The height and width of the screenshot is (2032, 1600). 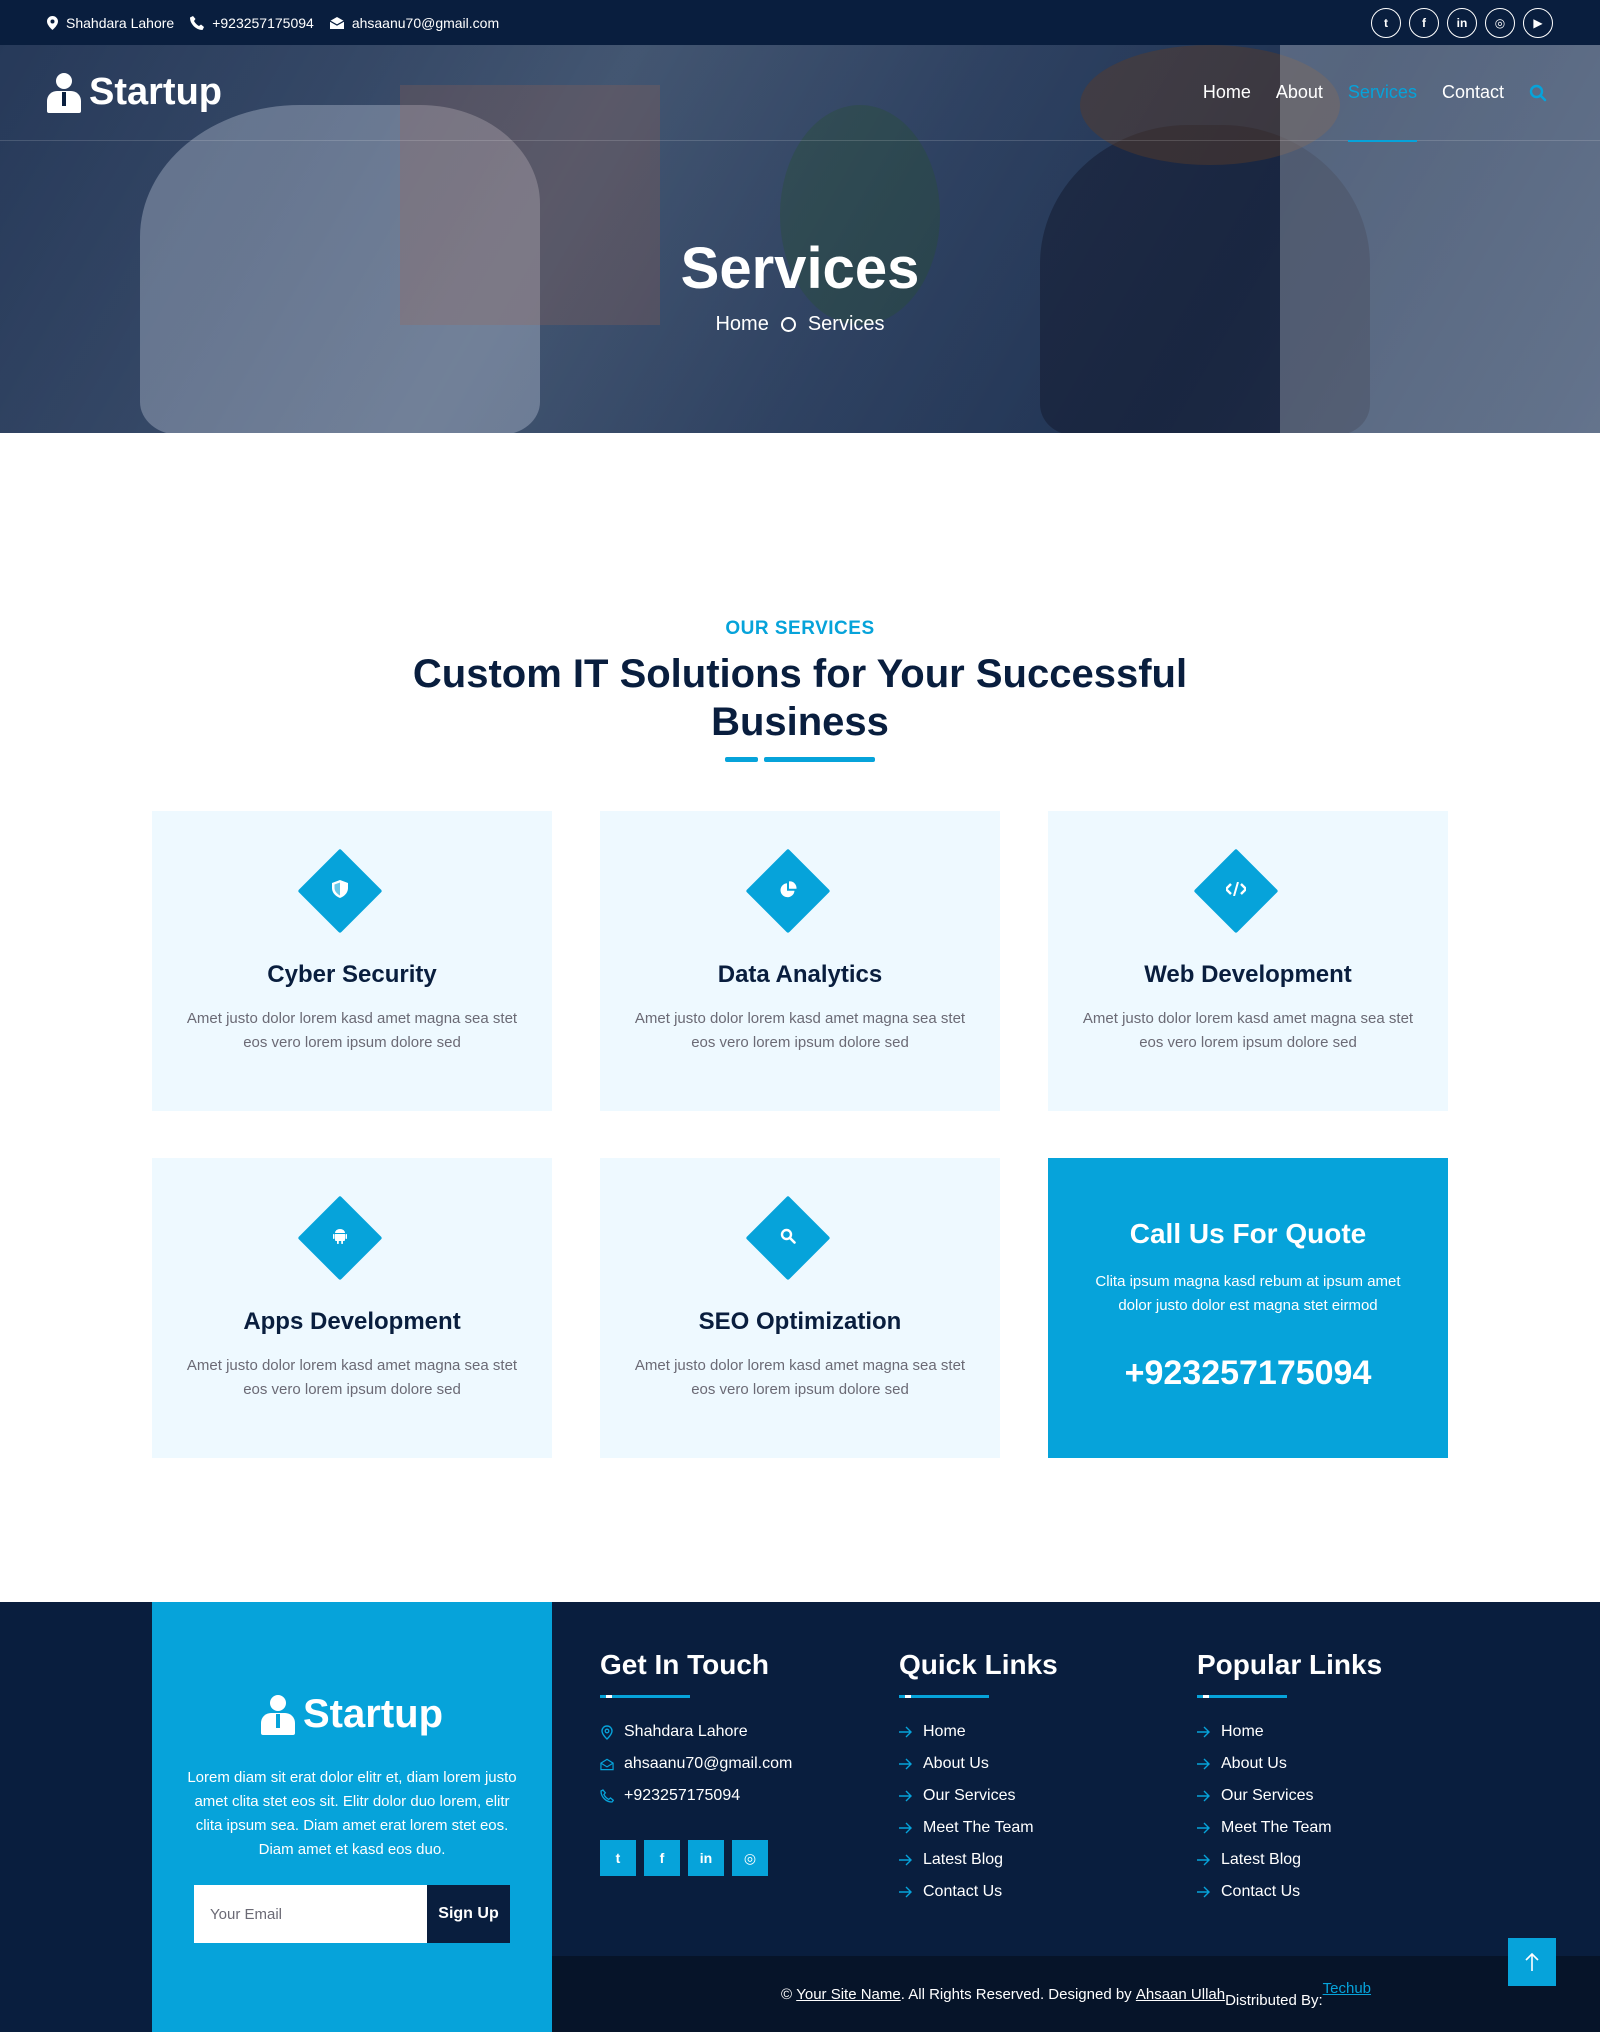 I want to click on newsletter-form: Your Email Sign Up, so click(x=352, y=1914).